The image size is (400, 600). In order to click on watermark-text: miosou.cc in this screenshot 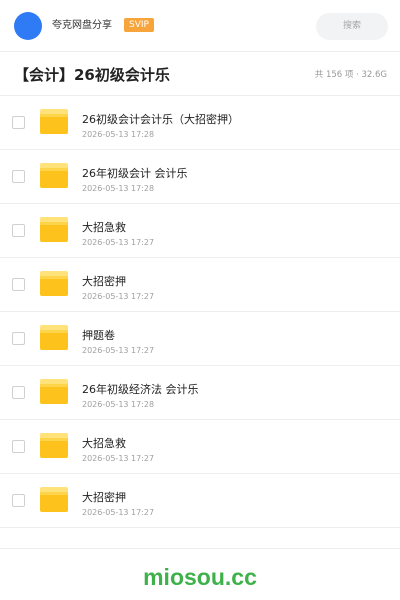, I will do `click(200, 577)`.